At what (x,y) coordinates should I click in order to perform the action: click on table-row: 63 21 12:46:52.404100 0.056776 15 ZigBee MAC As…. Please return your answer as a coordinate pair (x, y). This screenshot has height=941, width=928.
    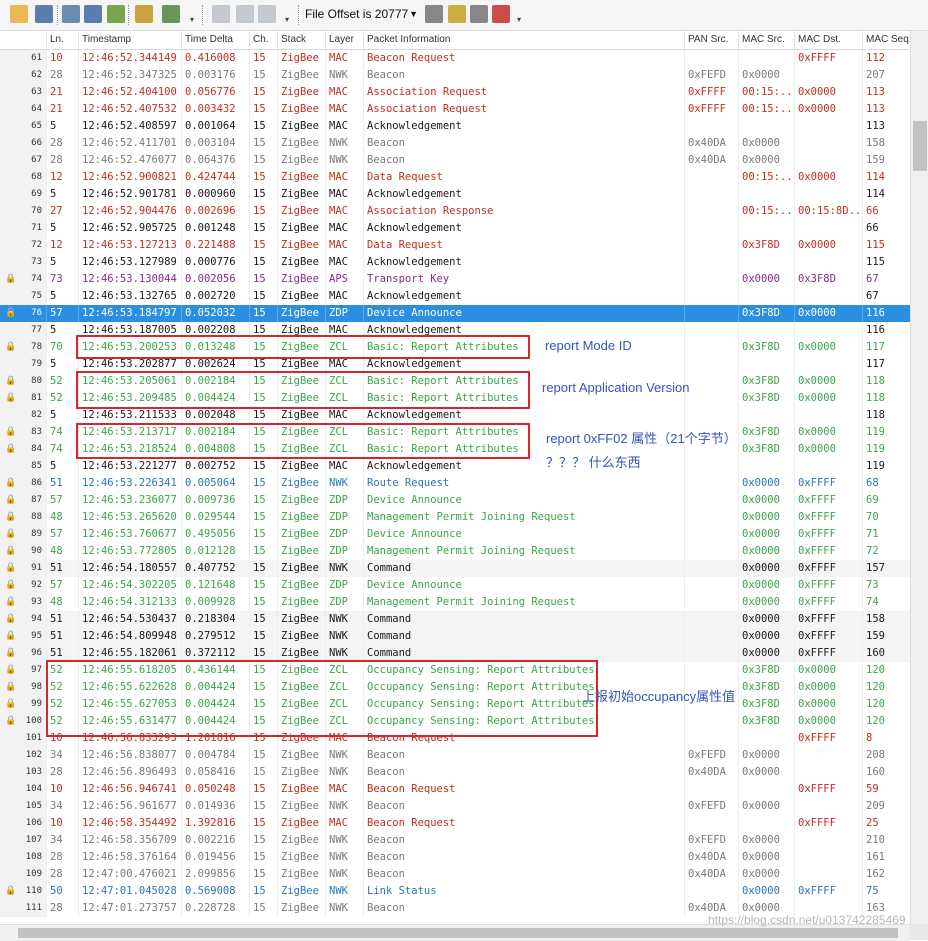
    Looking at the image, I should click on (455, 92).